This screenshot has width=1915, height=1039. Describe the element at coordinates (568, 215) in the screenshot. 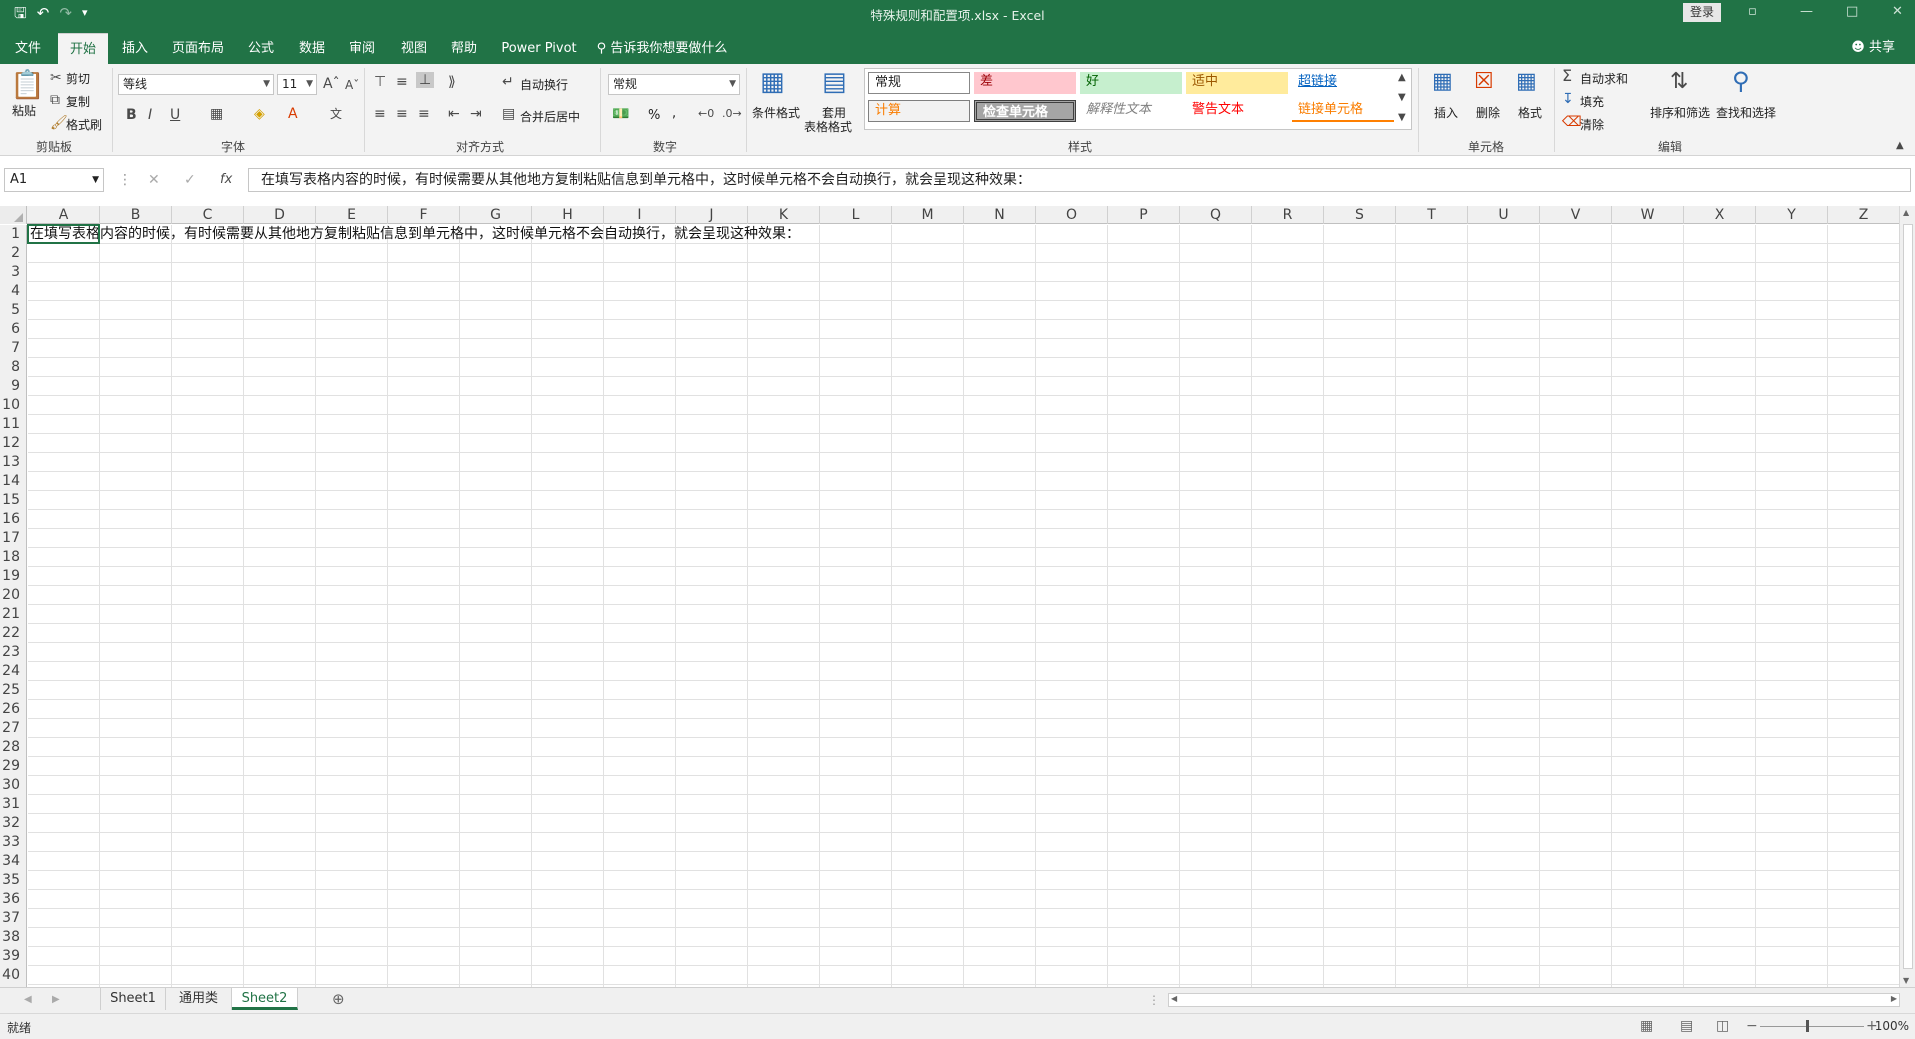

I see `column-header: H` at that location.